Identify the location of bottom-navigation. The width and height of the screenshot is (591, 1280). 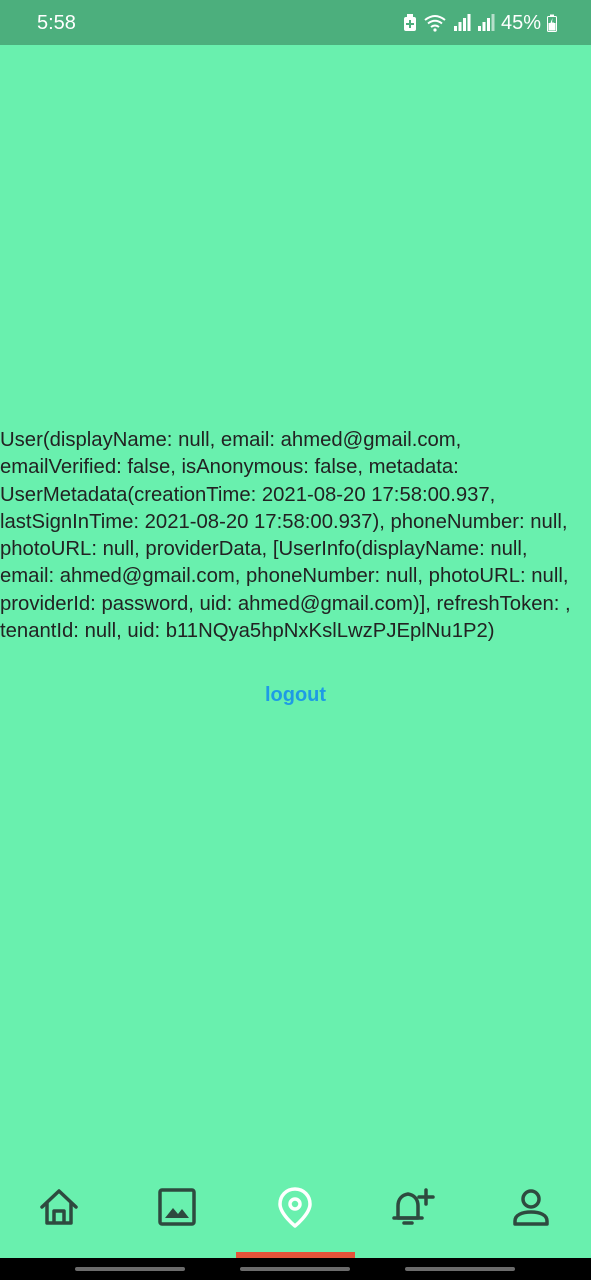
(295, 1215).